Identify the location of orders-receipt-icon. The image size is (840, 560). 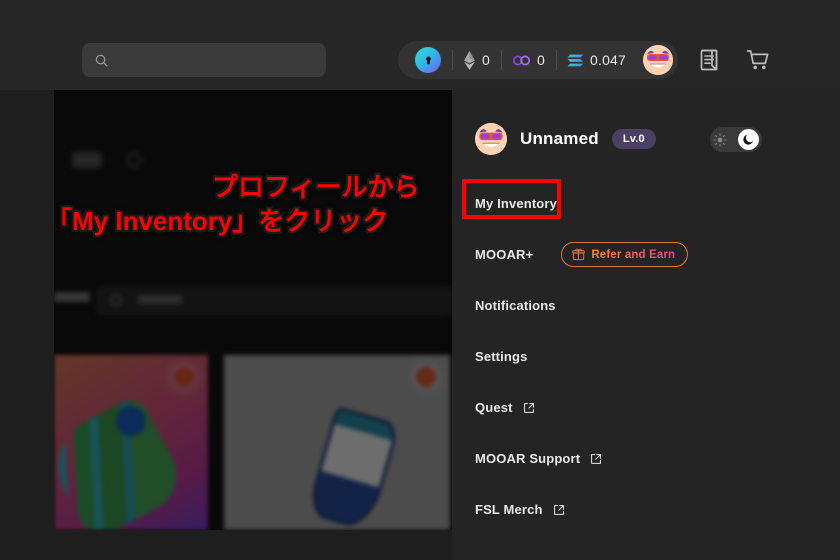
(709, 60).